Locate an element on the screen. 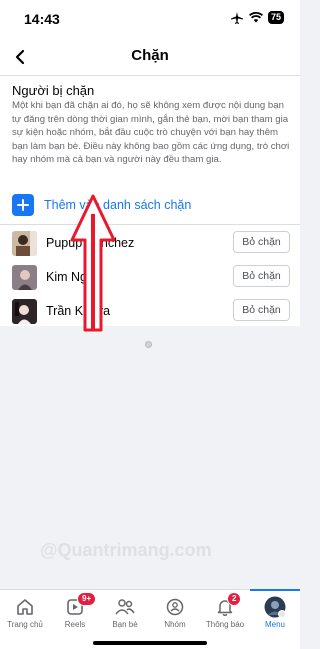  battery-indicator: 75 is located at coordinates (275, 17).